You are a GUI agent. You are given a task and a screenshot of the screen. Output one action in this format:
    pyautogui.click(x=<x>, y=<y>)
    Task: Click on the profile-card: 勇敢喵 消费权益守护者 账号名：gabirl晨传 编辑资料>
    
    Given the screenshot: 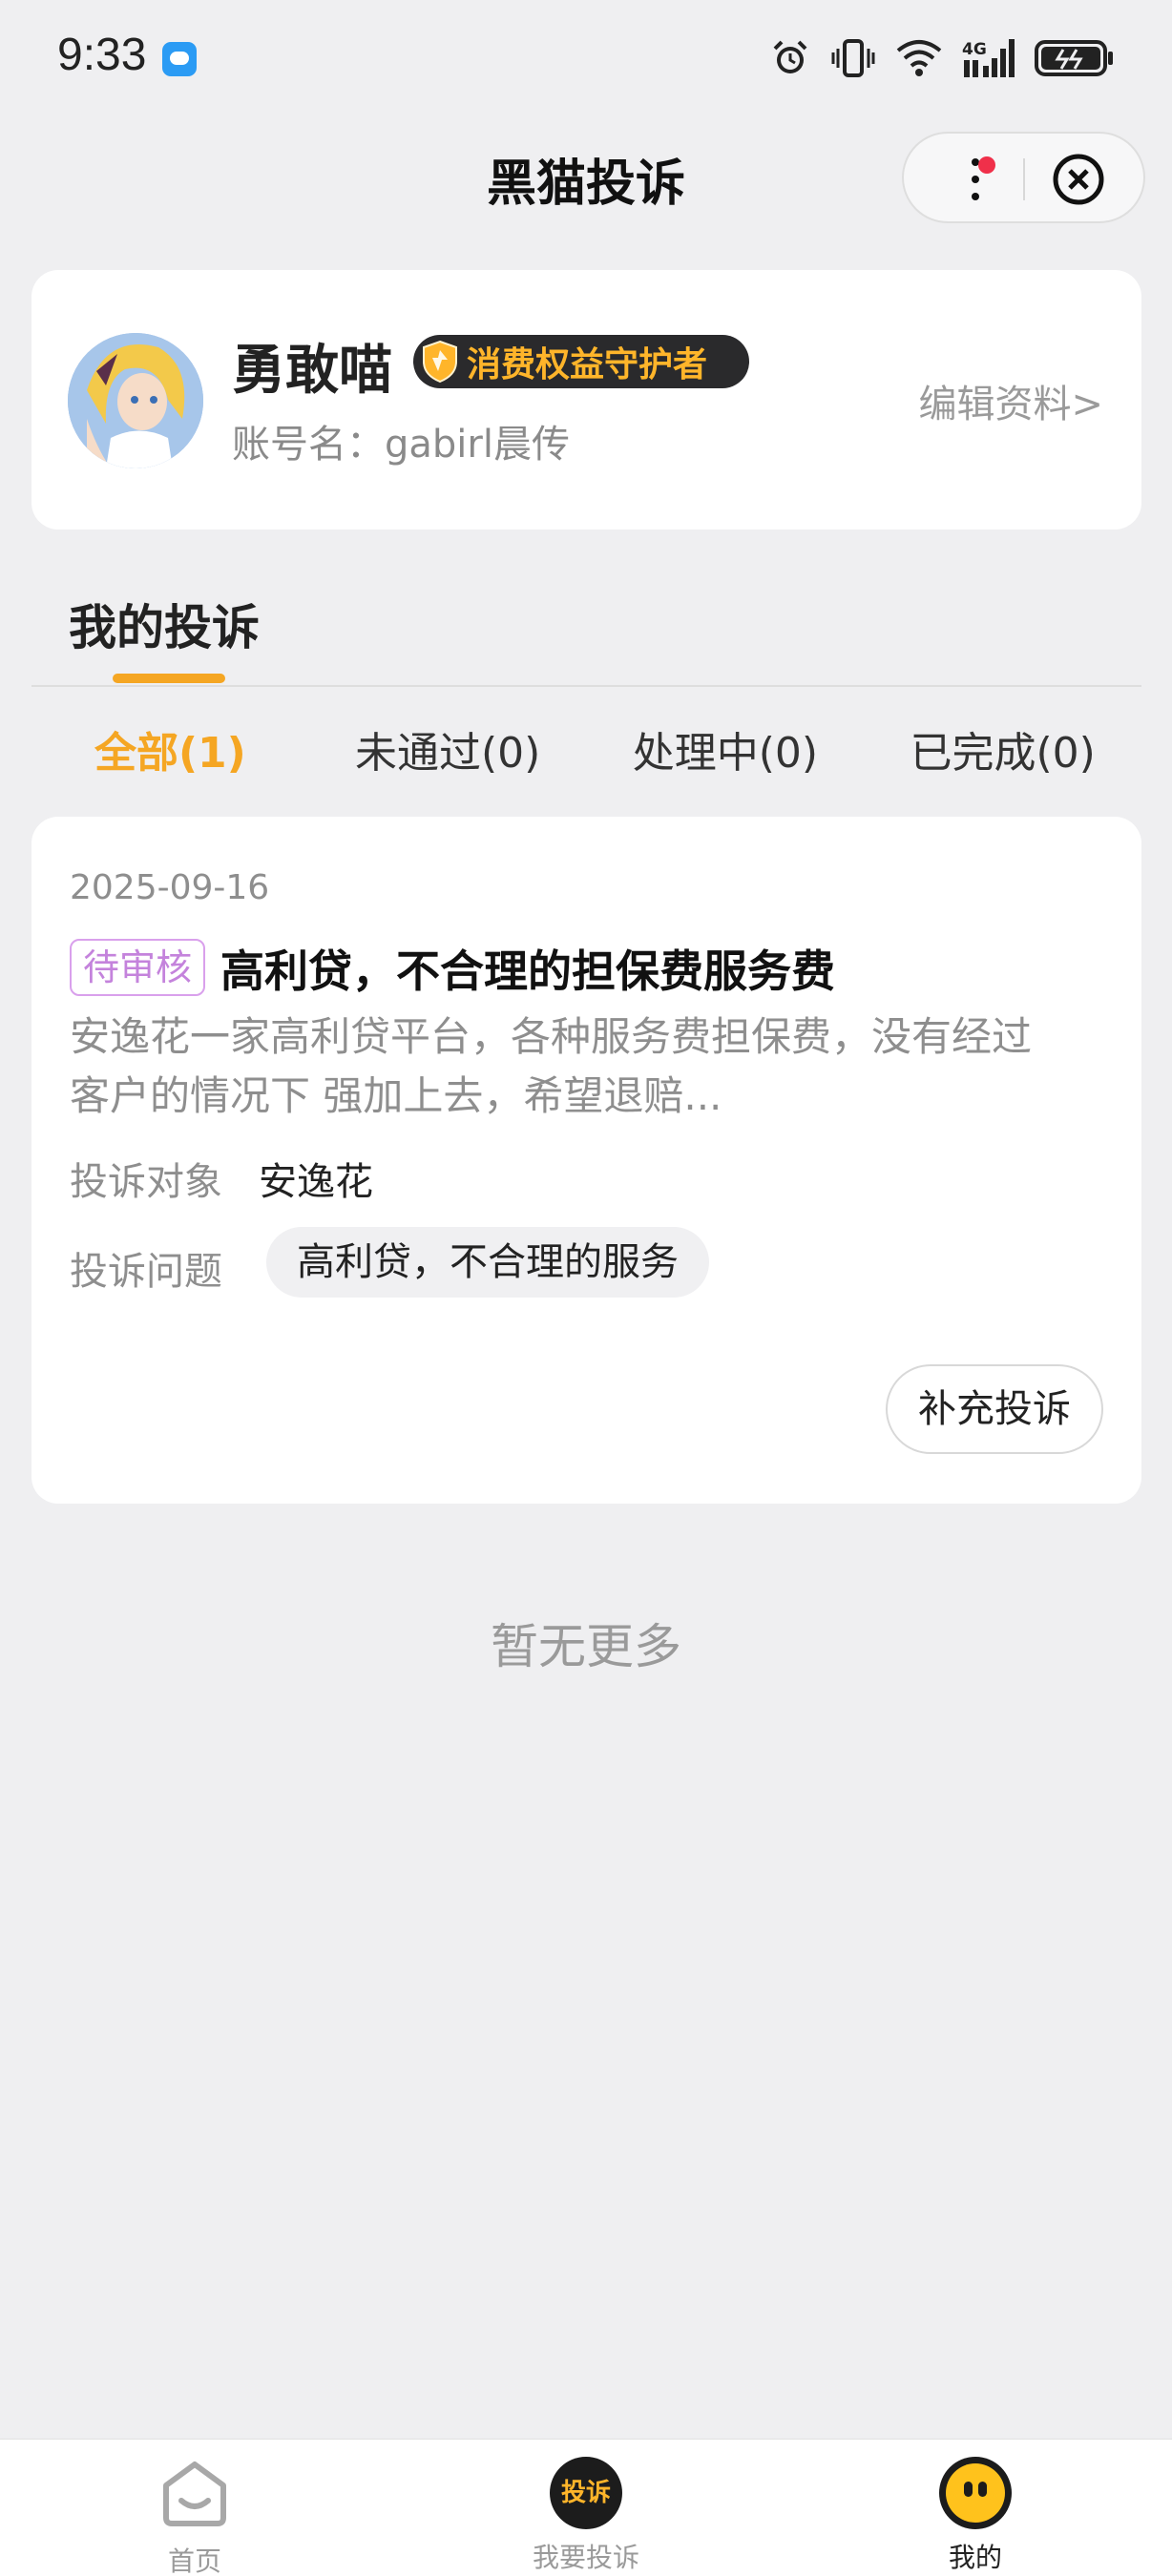 What is the action you would take?
    pyautogui.click(x=586, y=400)
    